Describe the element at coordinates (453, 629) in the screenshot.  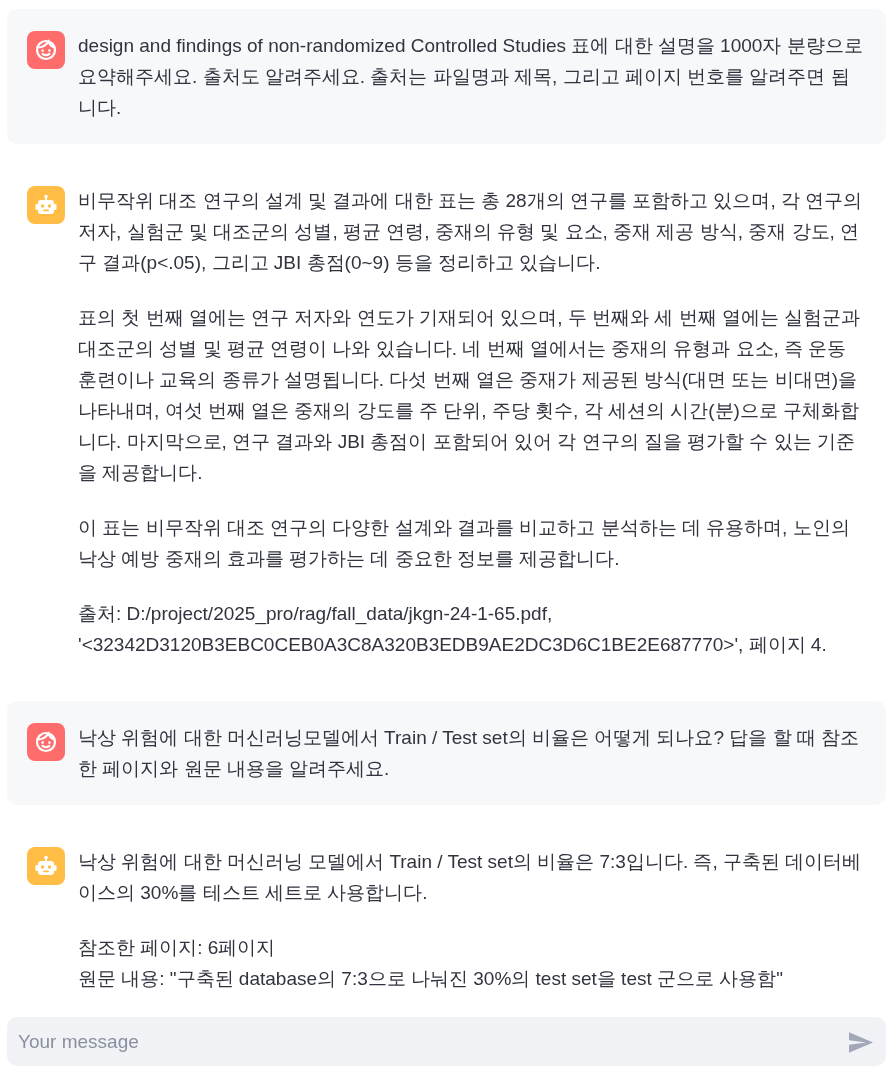
I see `message-text: 출처: D:/project/2025_pro/rag/fall_data/jkgn-24-1-65.pdf, '<32342D3120B3EBC0CEB0A3C8A320B3EDB9AE2DC3D6C1BE2E687770>', 페이지 4.` at that location.